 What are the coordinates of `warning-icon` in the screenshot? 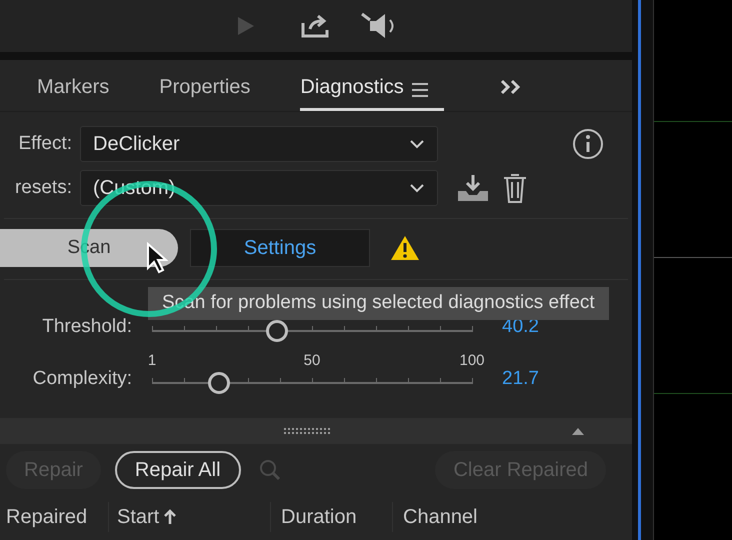 It's located at (405, 248).